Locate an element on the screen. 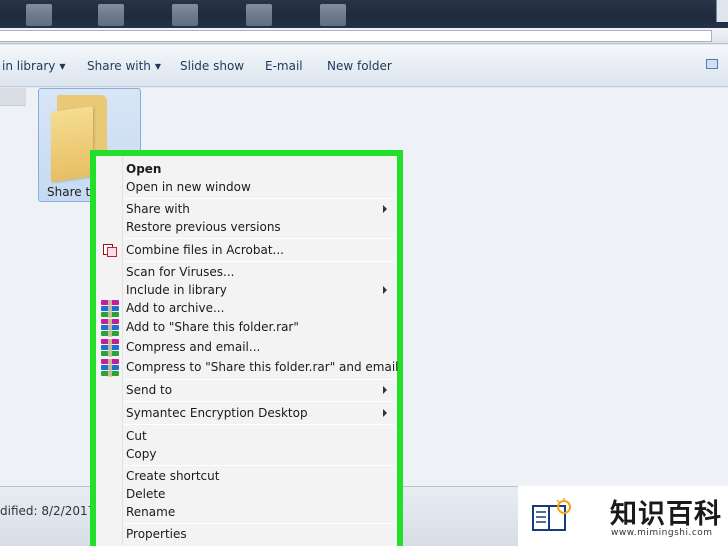  navigation-pane-edge is located at coordinates (13, 97).